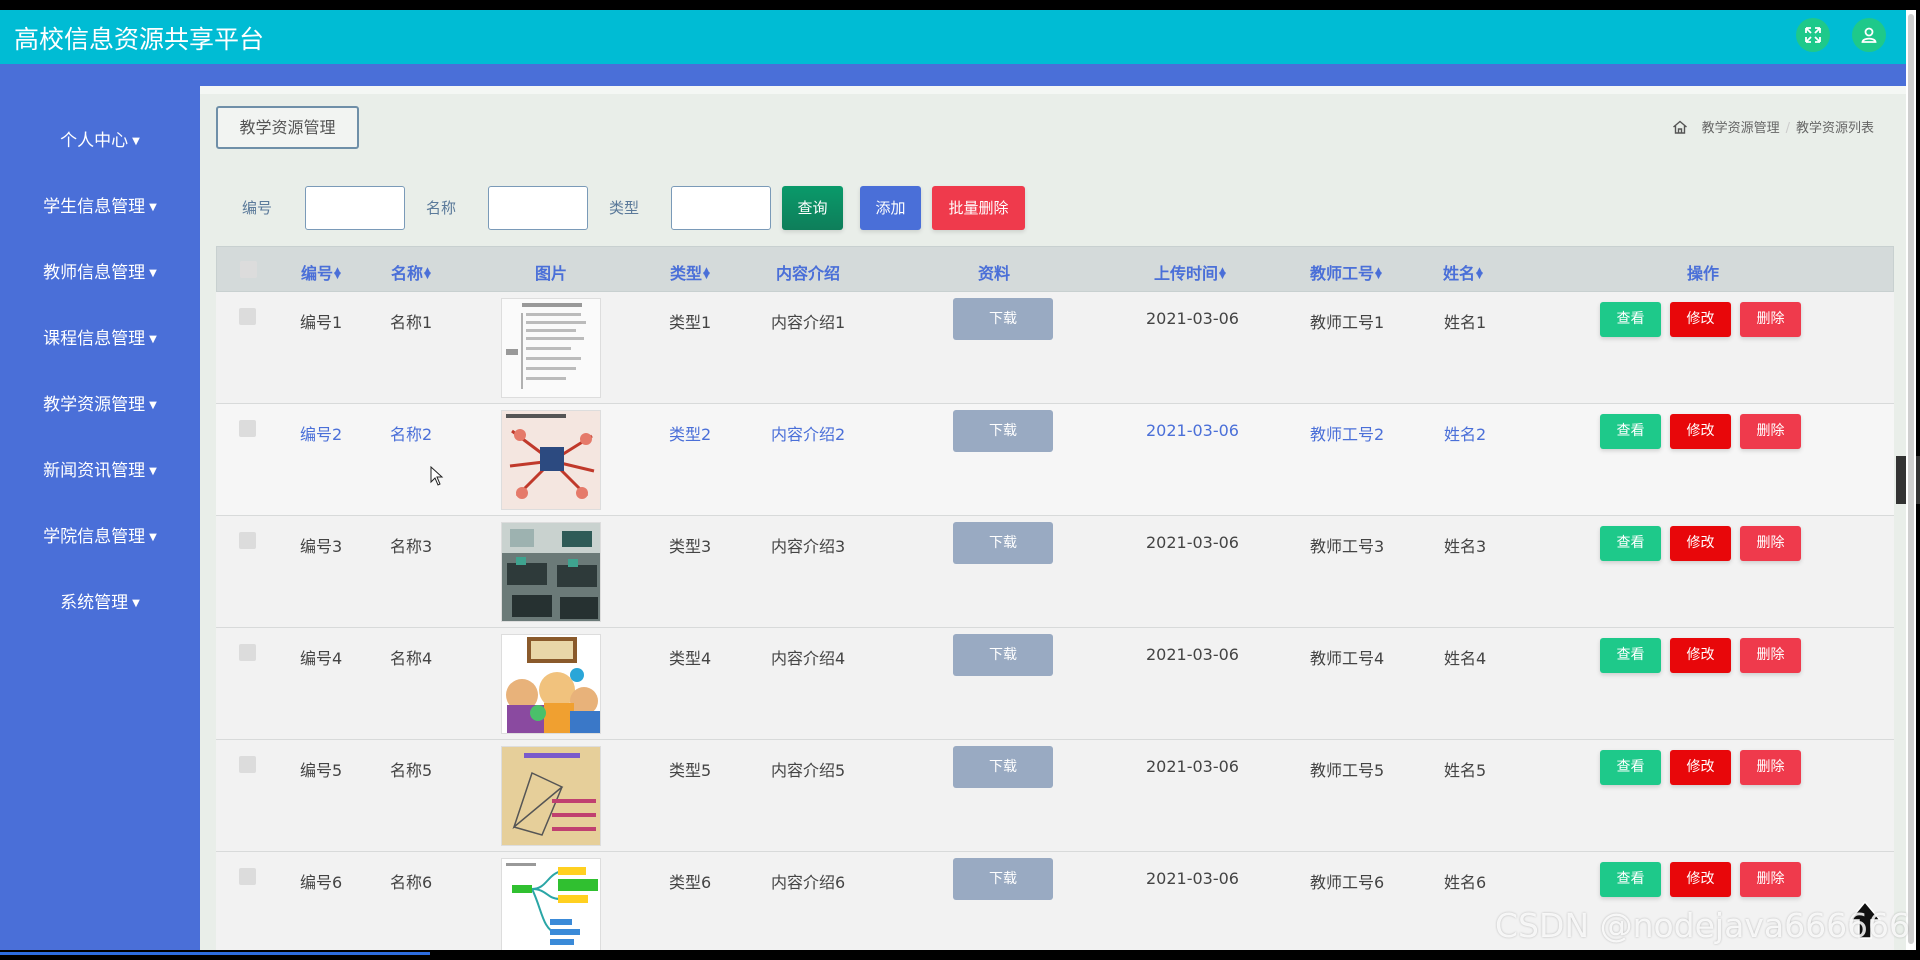 The width and height of the screenshot is (1920, 960). Describe the element at coordinates (321, 272) in the screenshot. I see `column-header-id: 编号▲ ▼` at that location.